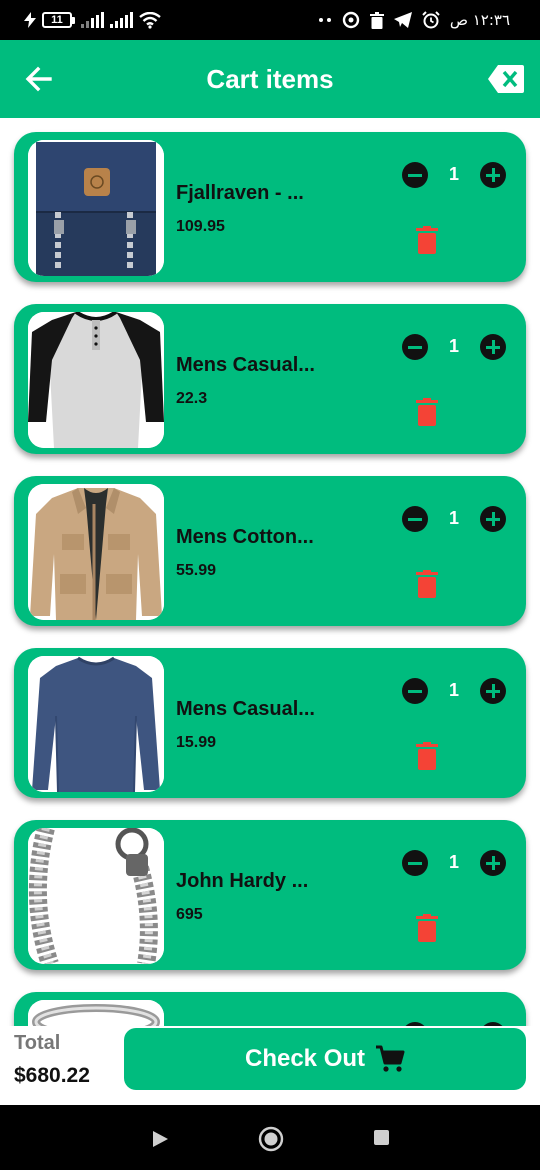 Image resolution: width=540 pixels, height=1170 pixels. I want to click on status-left: 11, so click(92, 20).